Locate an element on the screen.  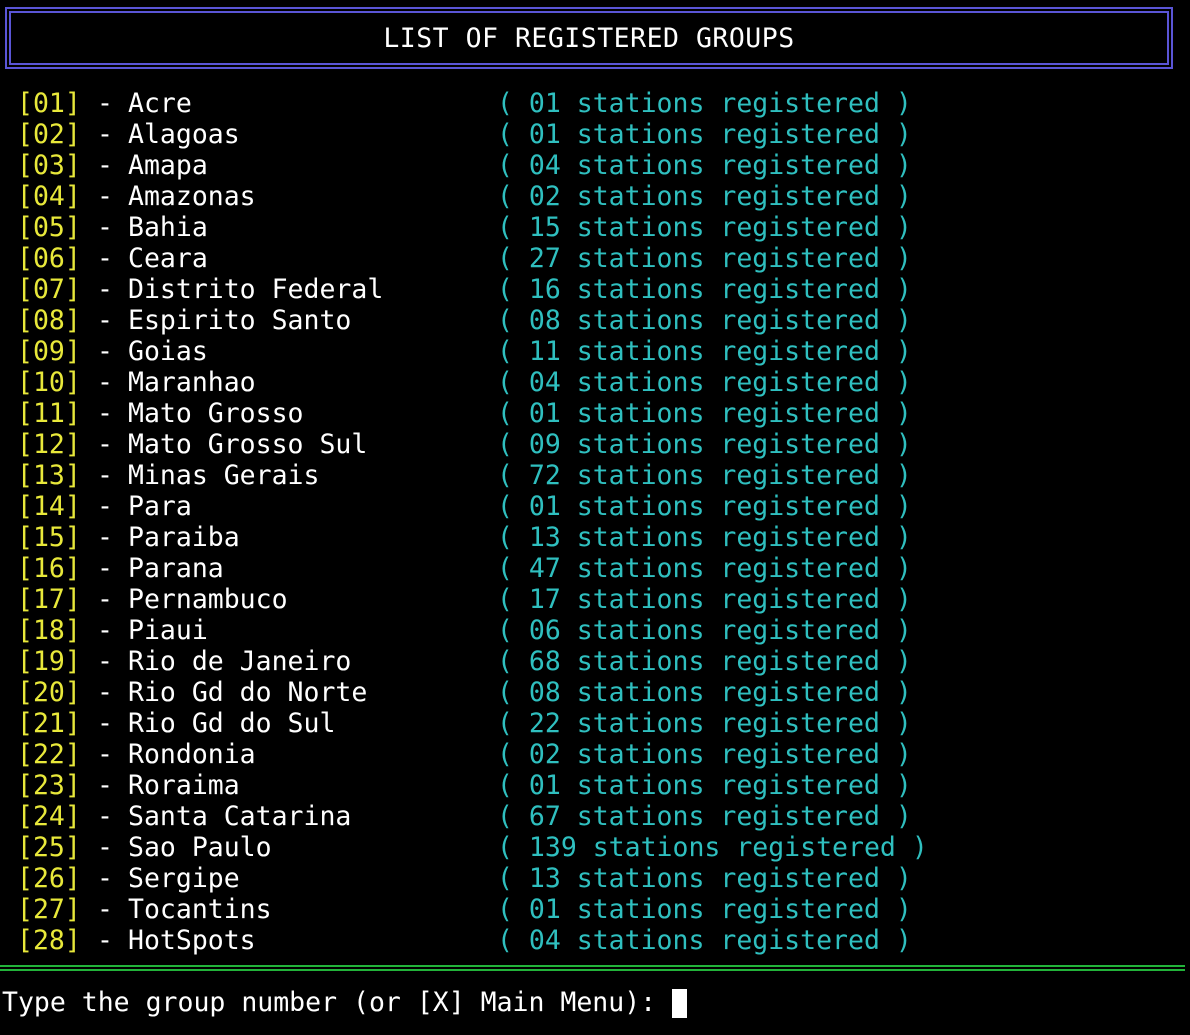
station-count: ( 27 stations registered ) is located at coordinates (704, 258).